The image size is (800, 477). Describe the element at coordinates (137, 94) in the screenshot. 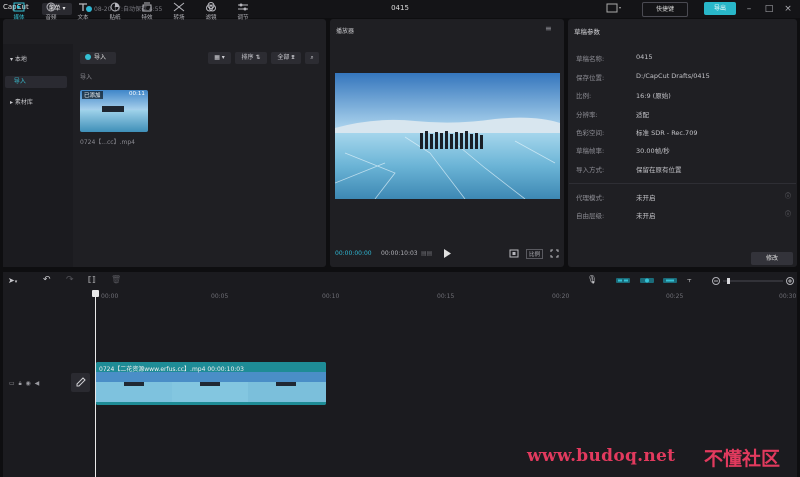

I see `clip-duration: 00:11` at that location.